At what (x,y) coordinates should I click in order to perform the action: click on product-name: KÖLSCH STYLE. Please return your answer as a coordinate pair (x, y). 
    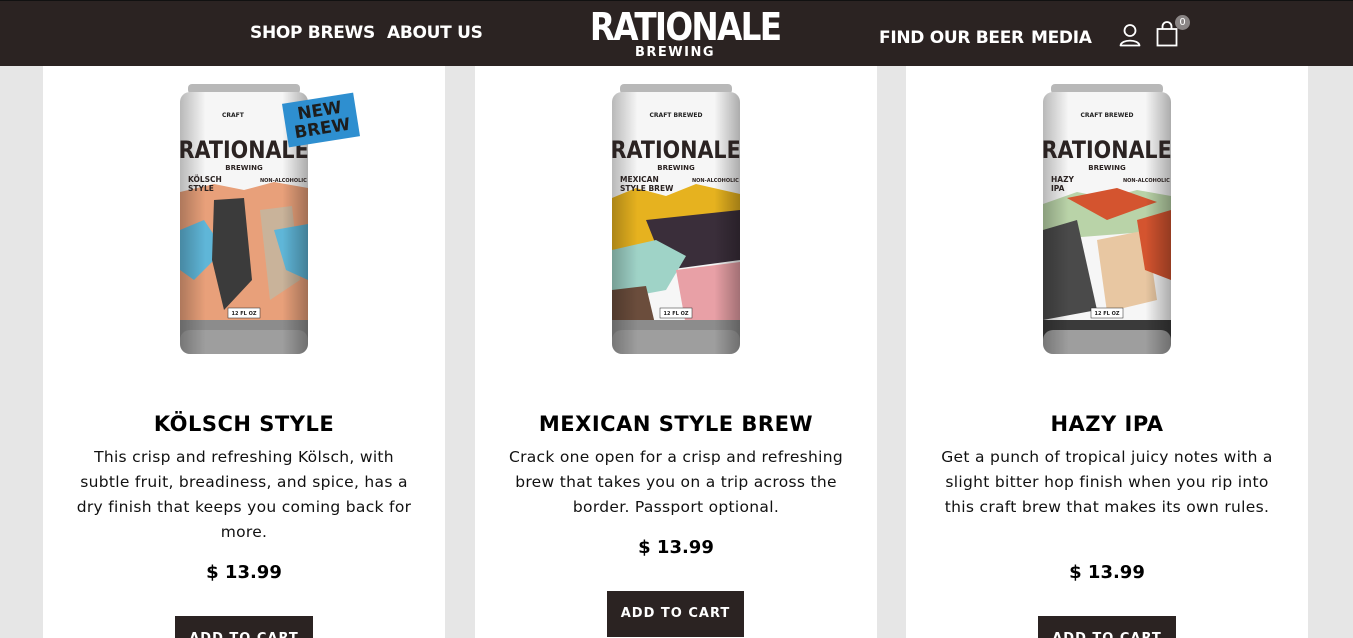
    Looking at the image, I should click on (244, 424).